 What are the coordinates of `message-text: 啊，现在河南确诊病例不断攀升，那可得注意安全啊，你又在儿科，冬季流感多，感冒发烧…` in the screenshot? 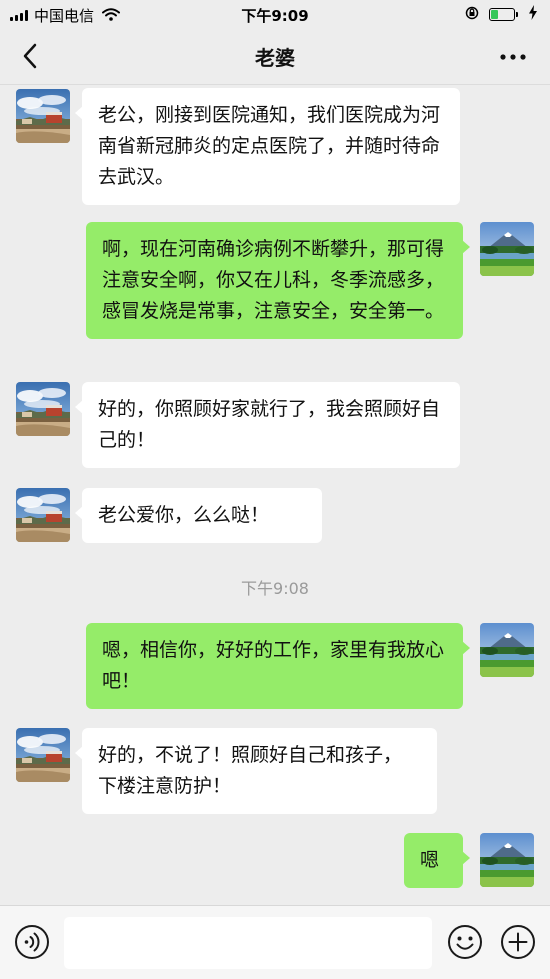 It's located at (273, 280).